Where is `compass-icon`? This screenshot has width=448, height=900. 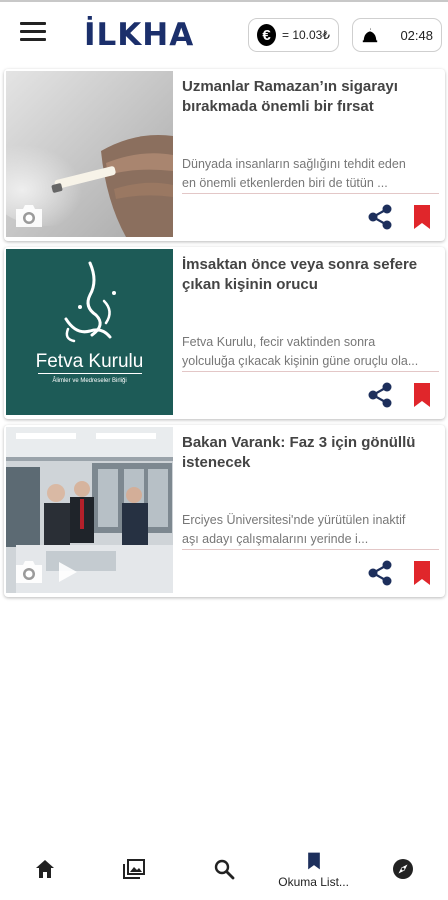 compass-icon is located at coordinates (403, 869).